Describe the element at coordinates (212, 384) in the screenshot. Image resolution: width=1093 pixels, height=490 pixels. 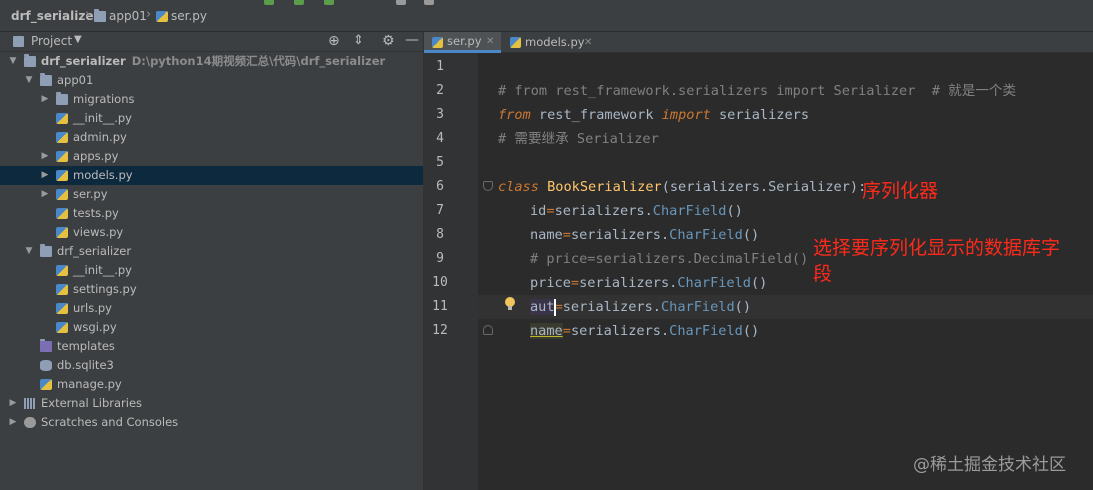
I see `tree-item-manage-py: manage.py` at that location.